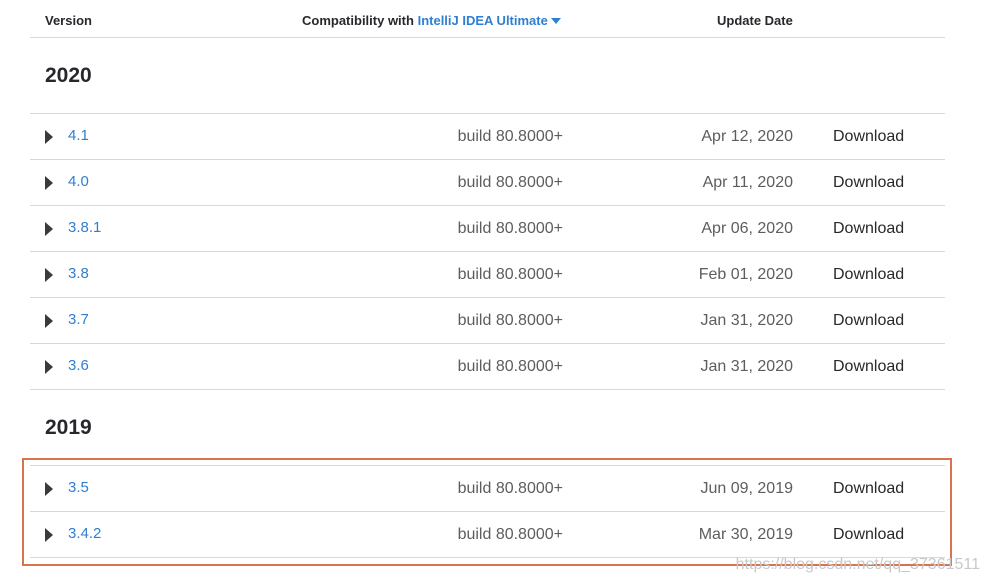  What do you see at coordinates (68, 20) in the screenshot?
I see `version-column-header: Version` at bounding box center [68, 20].